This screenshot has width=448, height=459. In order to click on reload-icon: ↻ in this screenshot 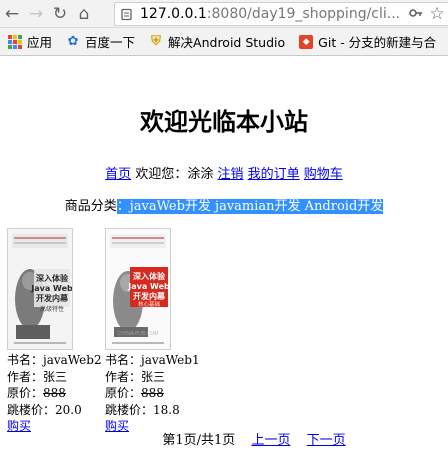, I will do `click(60, 14)`.